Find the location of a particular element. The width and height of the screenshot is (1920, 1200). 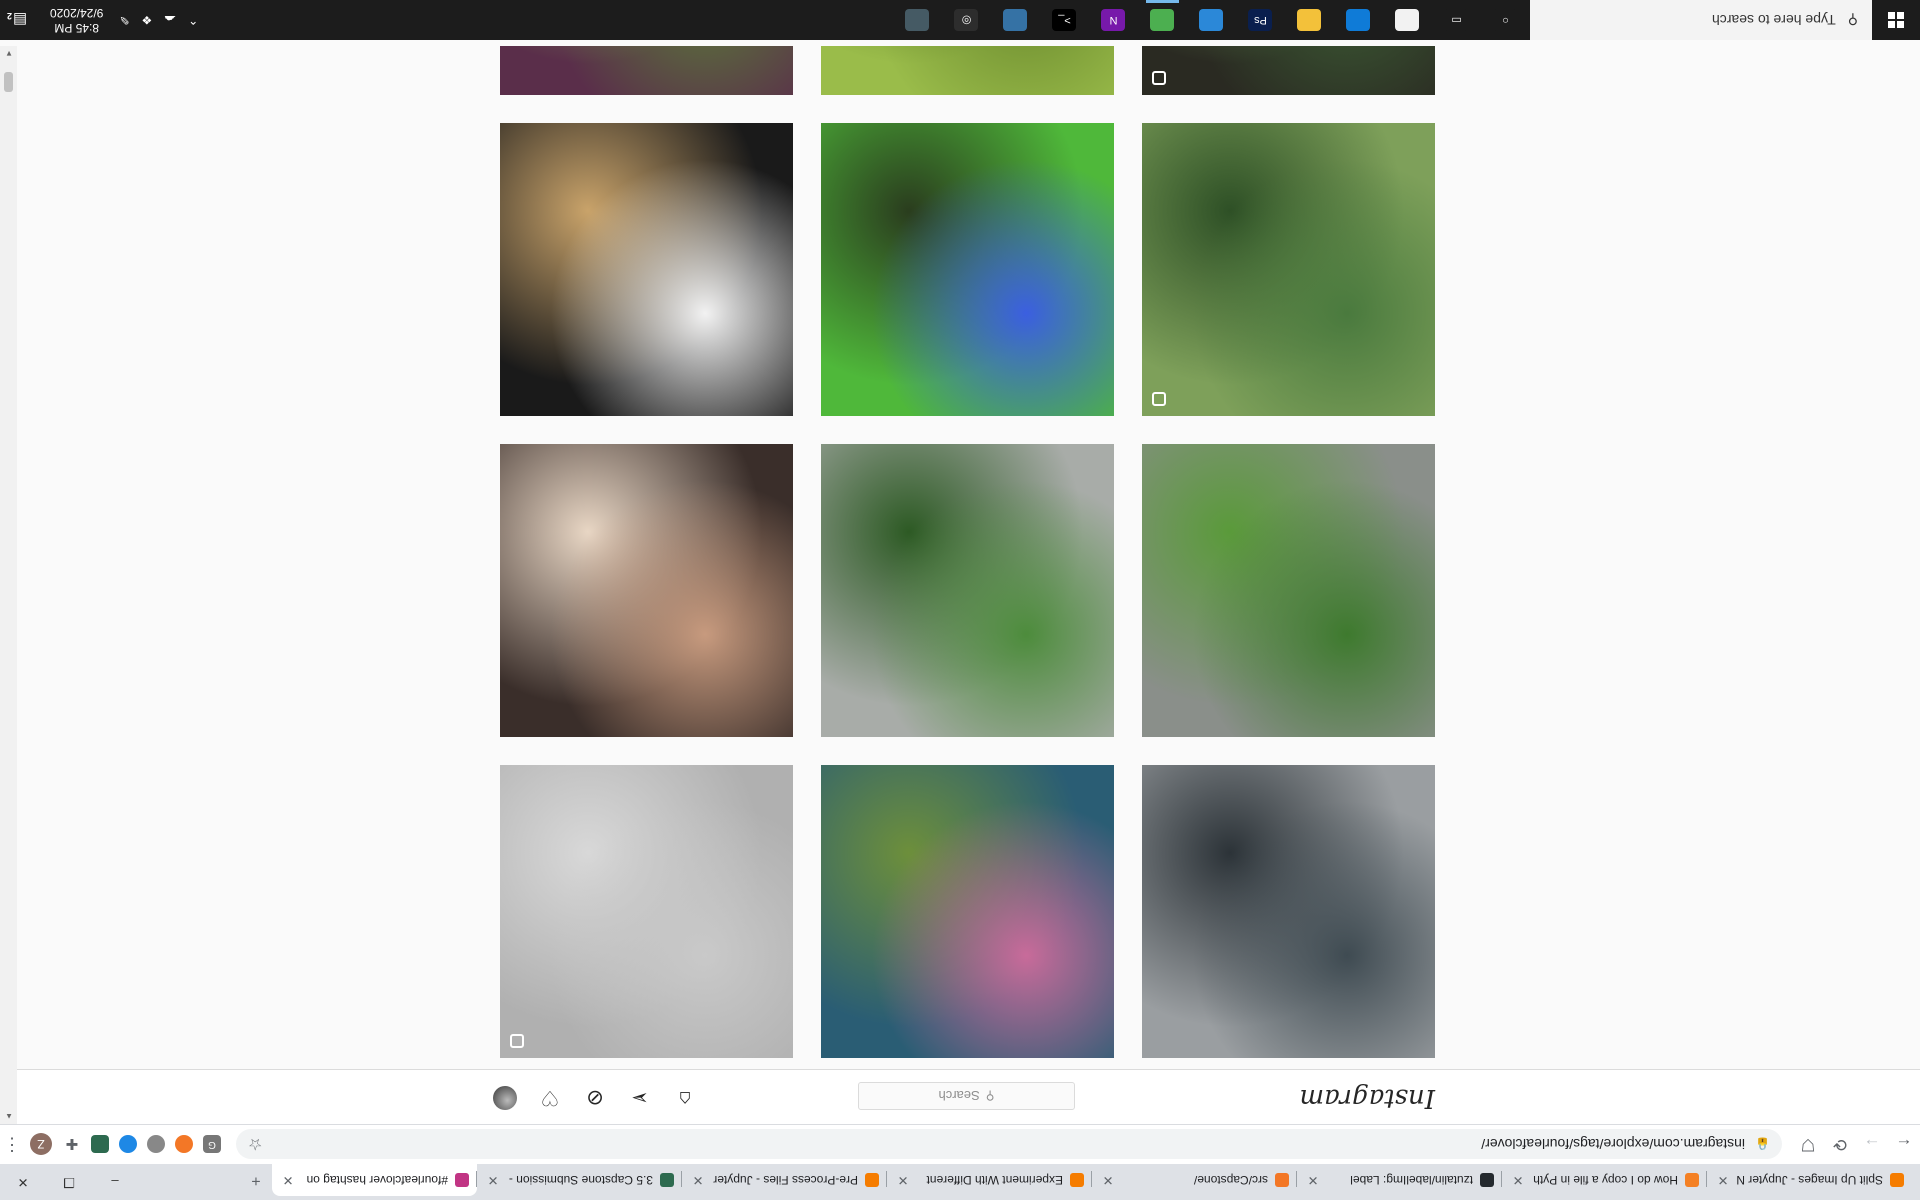

extension-orange is located at coordinates (184, 1145).